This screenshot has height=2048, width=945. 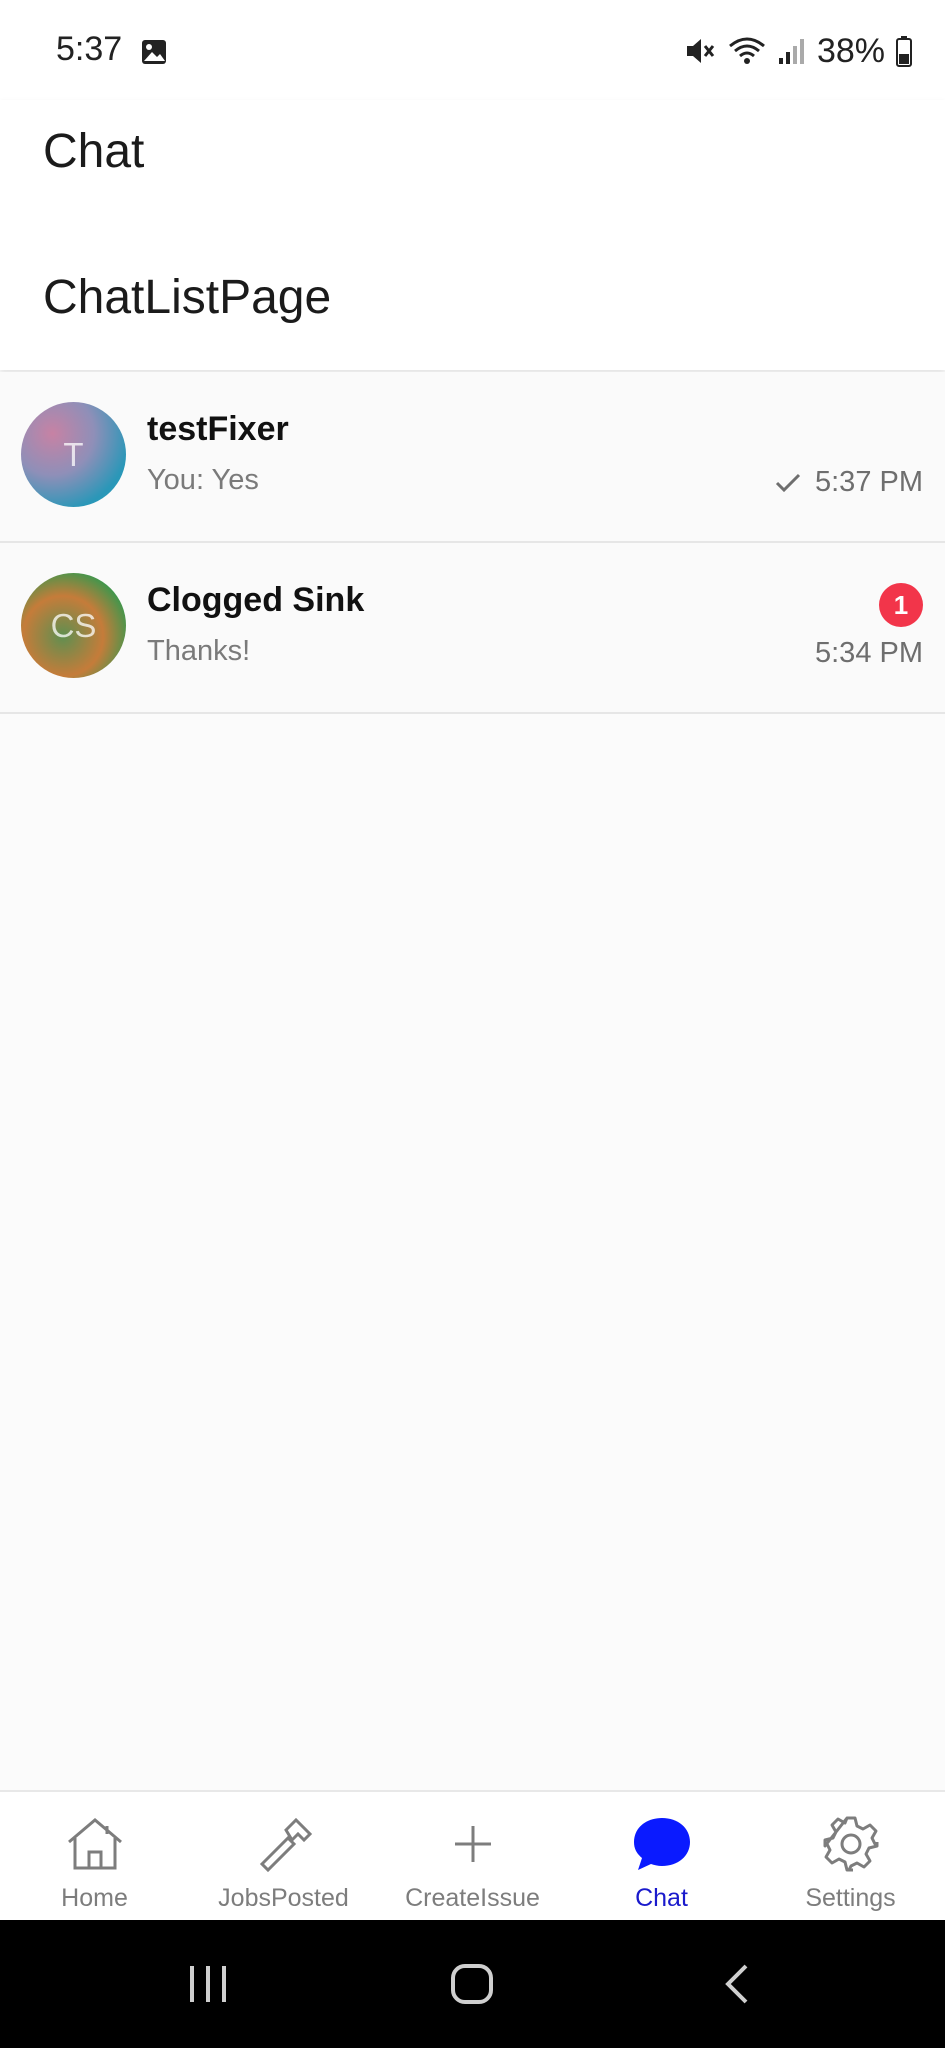 I want to click on chat-name: Clogged Sink, so click(x=256, y=600).